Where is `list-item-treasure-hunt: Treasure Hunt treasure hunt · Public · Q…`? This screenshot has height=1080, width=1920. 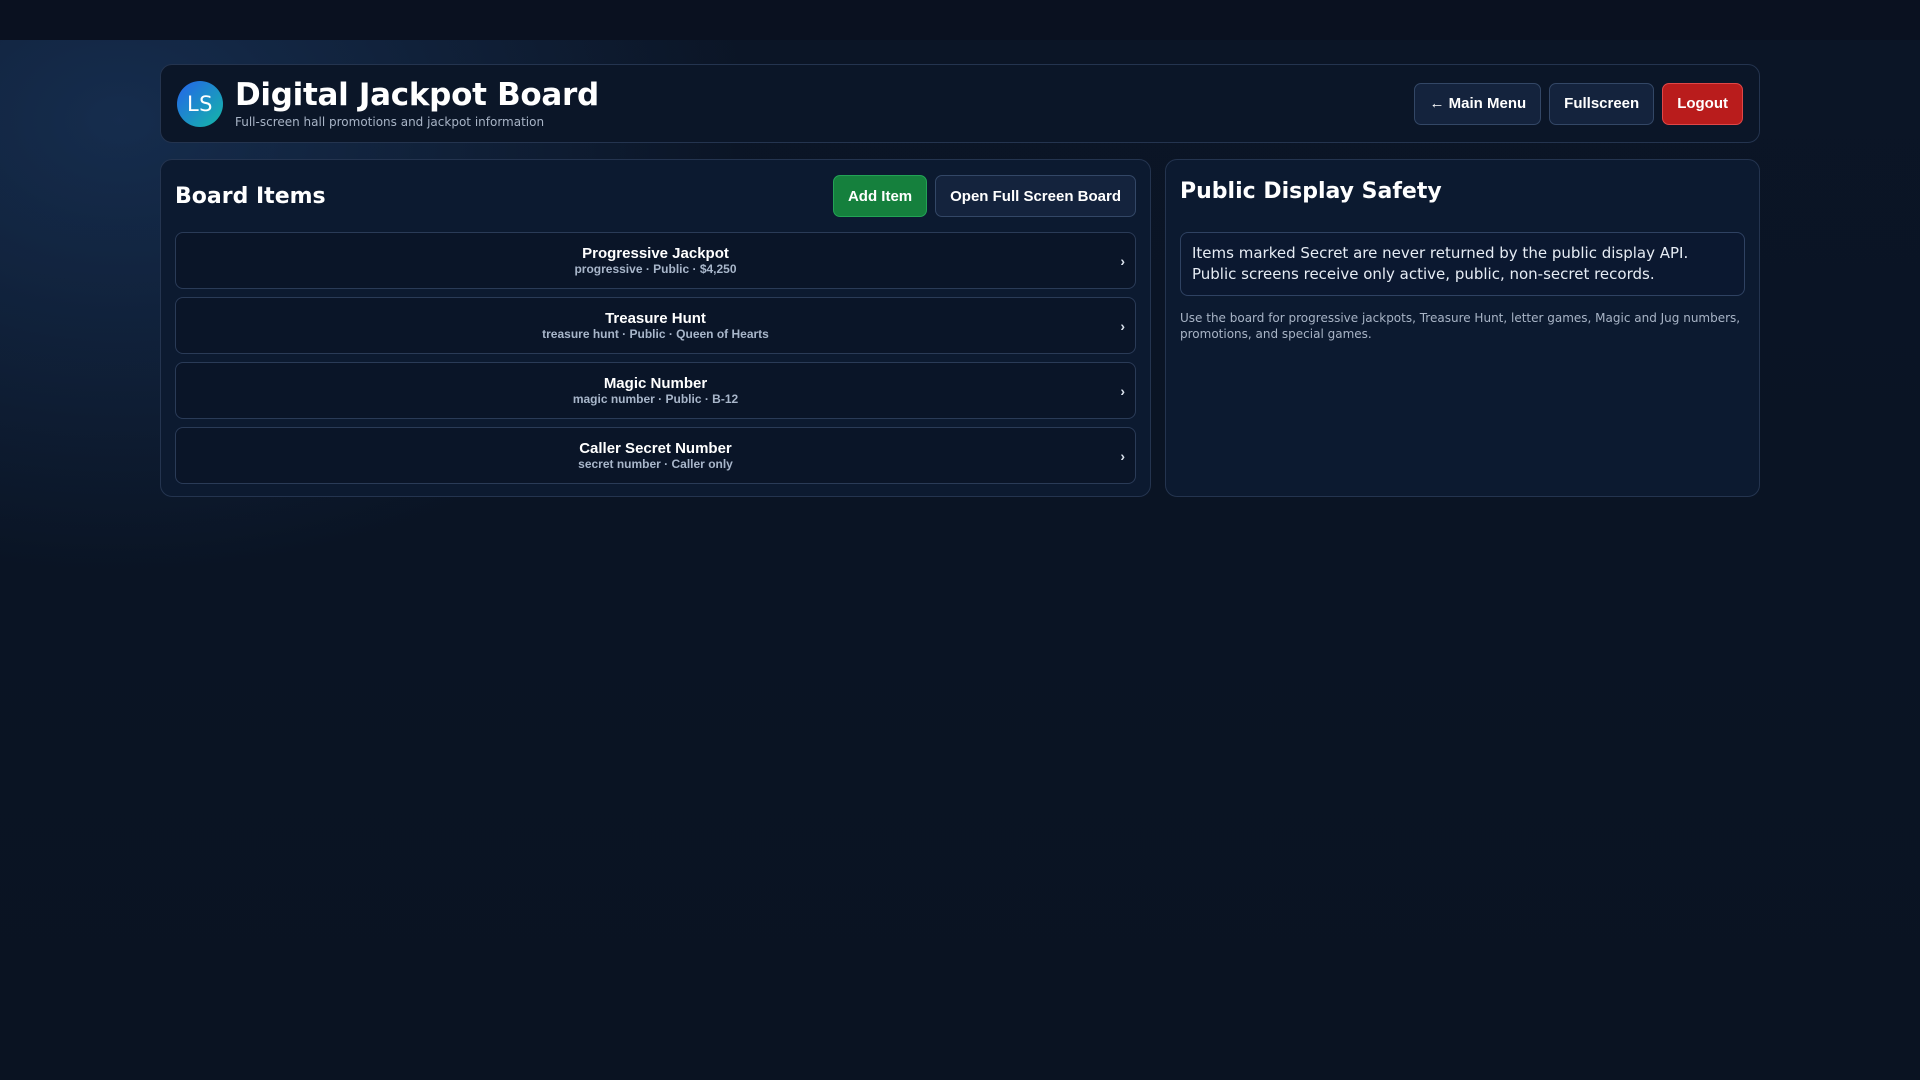
list-item-treasure-hunt: Treasure Hunt treasure hunt · Public · Q… is located at coordinates (655, 325).